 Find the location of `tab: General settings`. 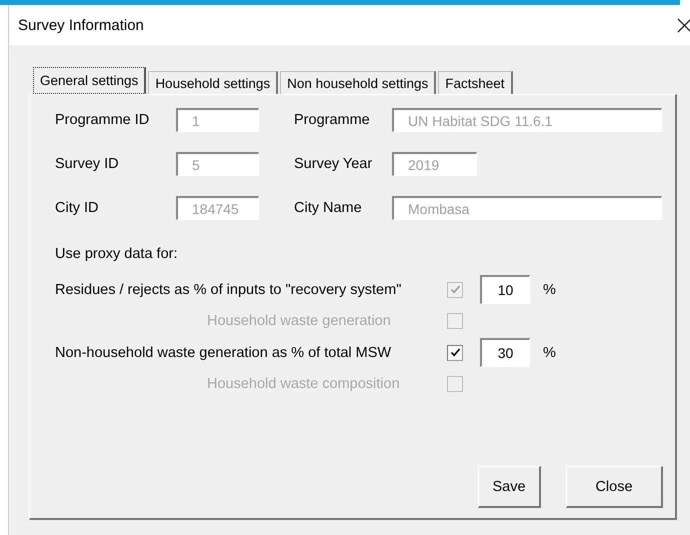

tab: General settings is located at coordinates (89, 80).